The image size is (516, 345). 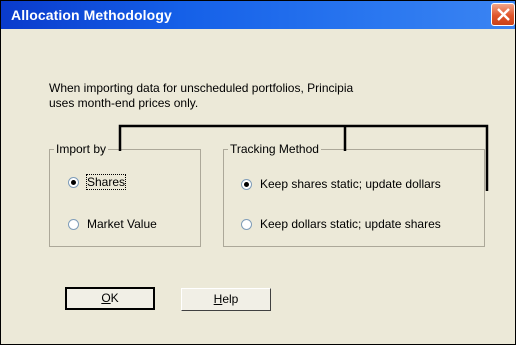 I want to click on callout-lines, so click(x=303, y=157).